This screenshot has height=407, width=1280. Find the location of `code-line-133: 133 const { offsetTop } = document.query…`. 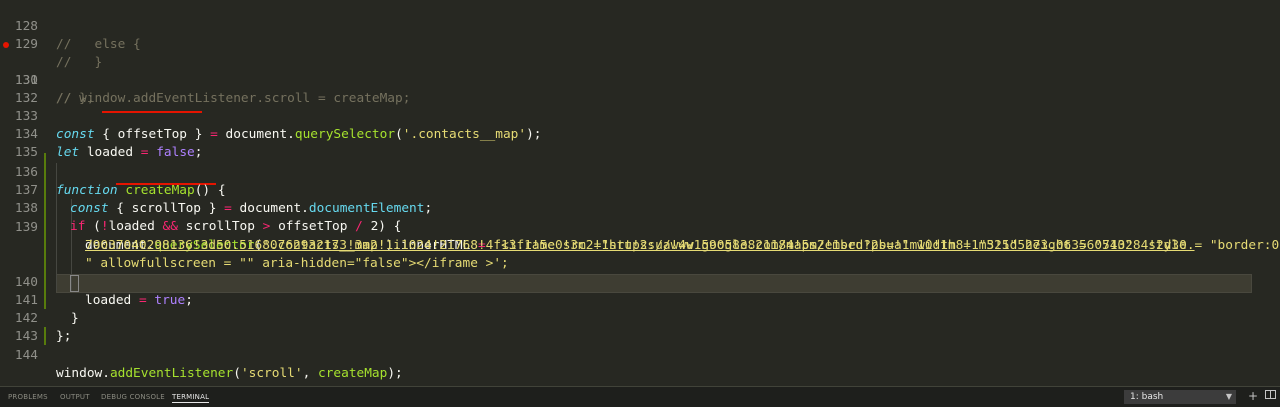

code-line-133: 133 const { offsetTop } = document.query… is located at coordinates (640, 116).